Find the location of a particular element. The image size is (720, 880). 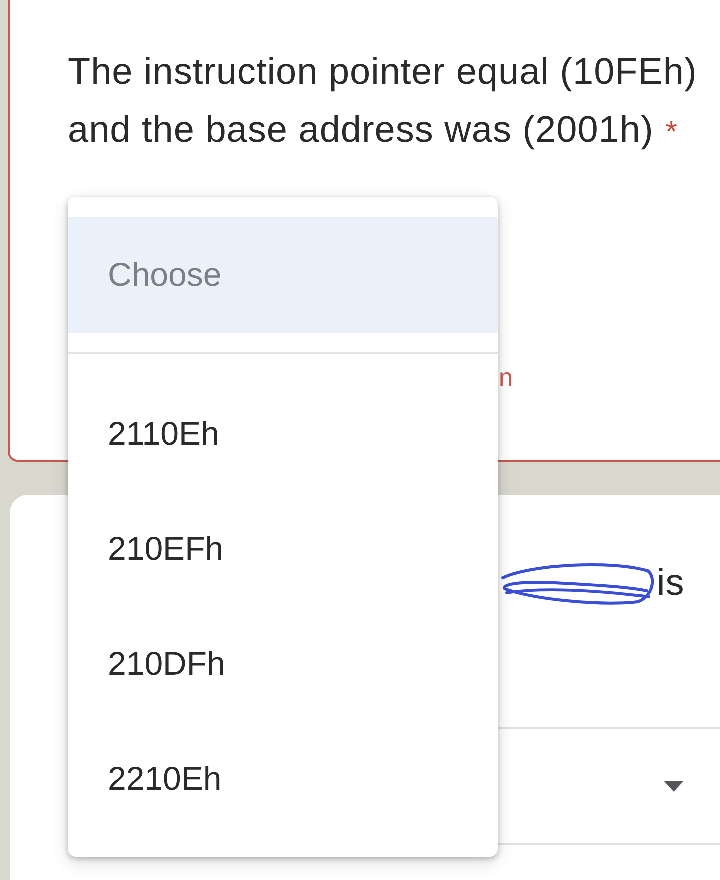

menu-option: 2210Eh is located at coordinates (283, 778).